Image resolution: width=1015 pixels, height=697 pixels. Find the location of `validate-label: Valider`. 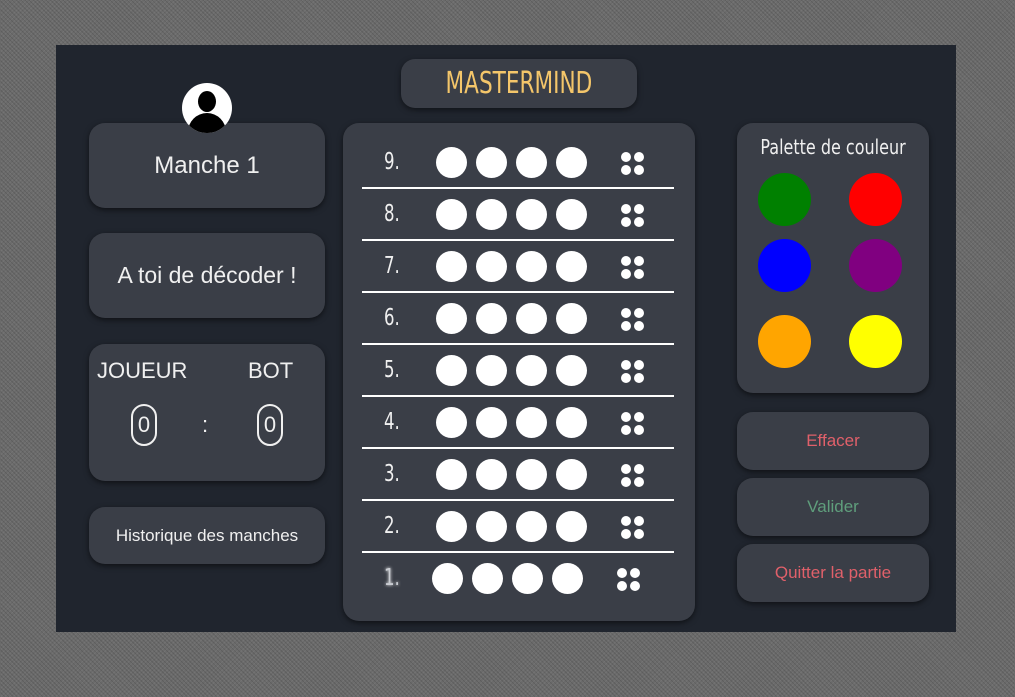

validate-label: Valider is located at coordinates (833, 506).